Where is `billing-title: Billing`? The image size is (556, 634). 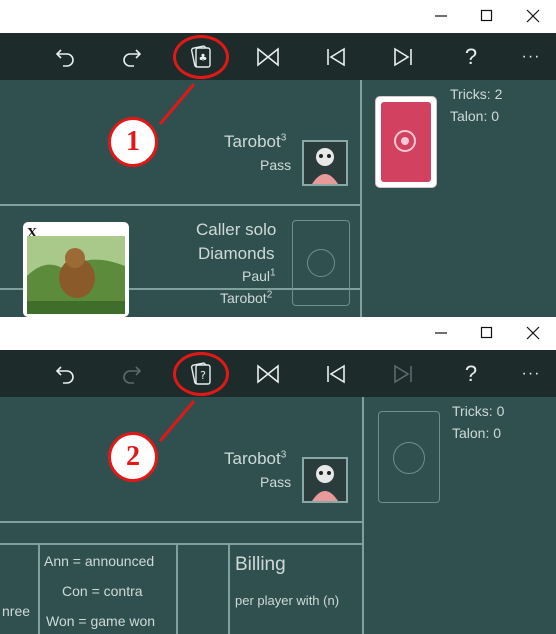 billing-title: Billing is located at coordinates (260, 564).